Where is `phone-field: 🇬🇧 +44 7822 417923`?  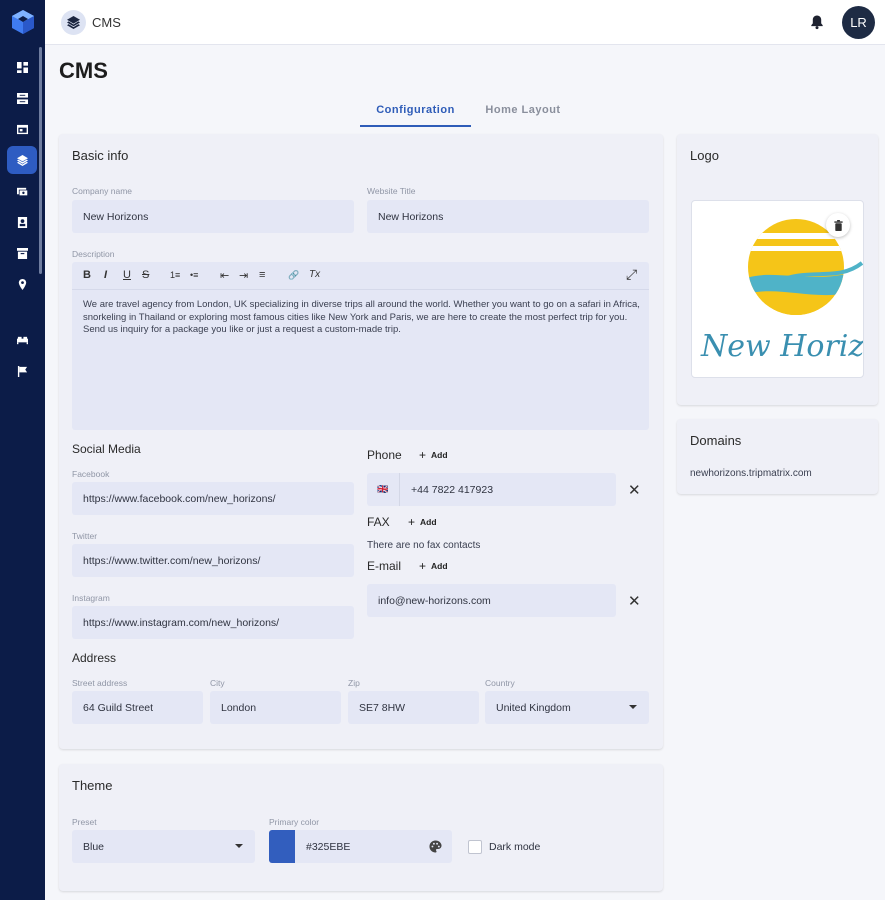 phone-field: 🇬🇧 +44 7822 417923 is located at coordinates (491, 489).